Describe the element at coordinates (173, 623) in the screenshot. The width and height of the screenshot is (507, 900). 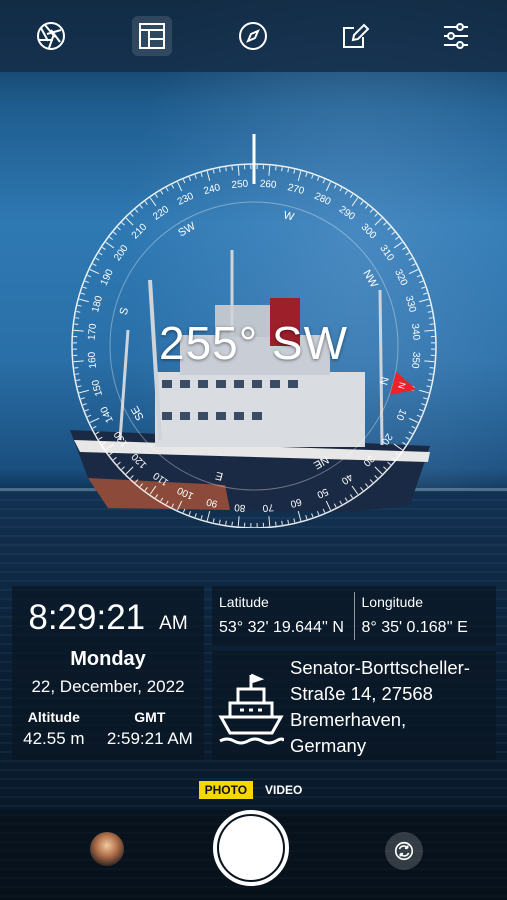
I see `clock-ampm: AM` at that location.